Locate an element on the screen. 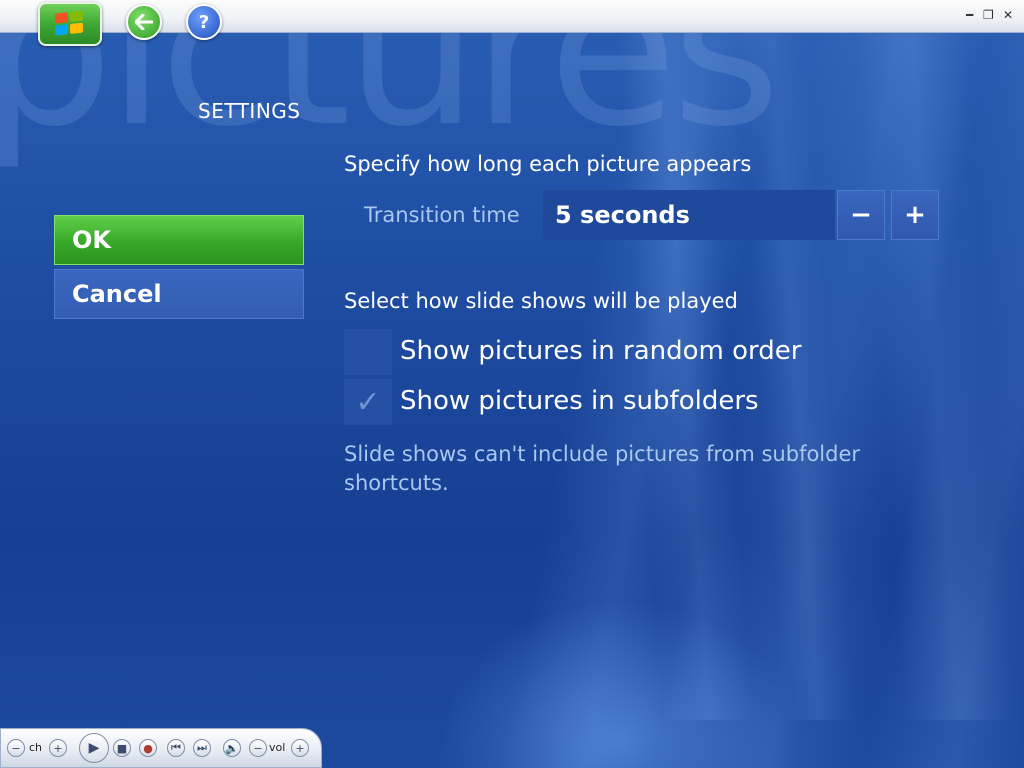 This screenshot has width=1024, height=768. stop-icon: ■ is located at coordinates (122, 748).